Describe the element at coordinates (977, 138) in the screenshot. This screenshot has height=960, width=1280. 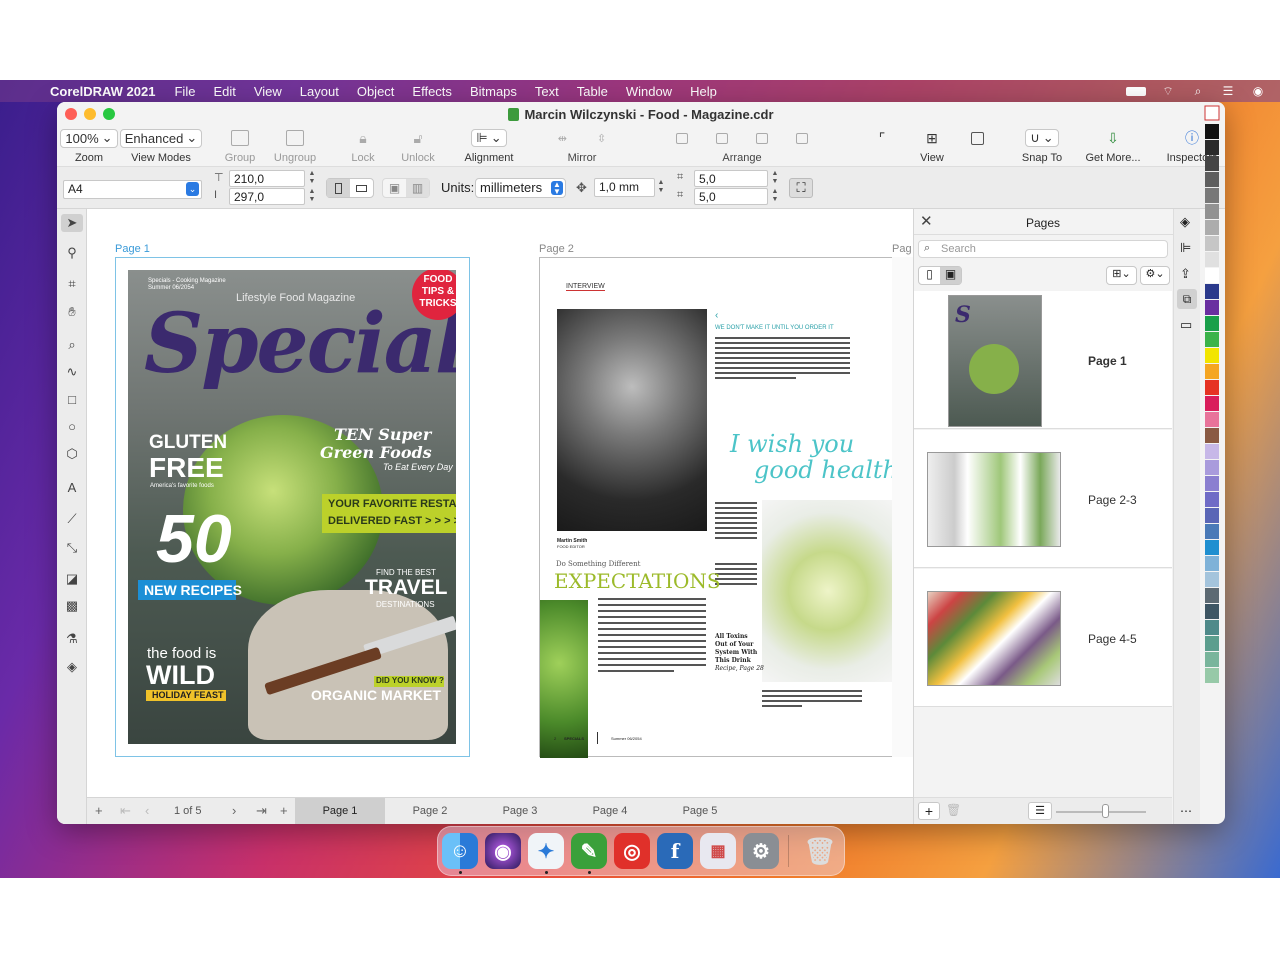
I see `rulers-button` at that location.